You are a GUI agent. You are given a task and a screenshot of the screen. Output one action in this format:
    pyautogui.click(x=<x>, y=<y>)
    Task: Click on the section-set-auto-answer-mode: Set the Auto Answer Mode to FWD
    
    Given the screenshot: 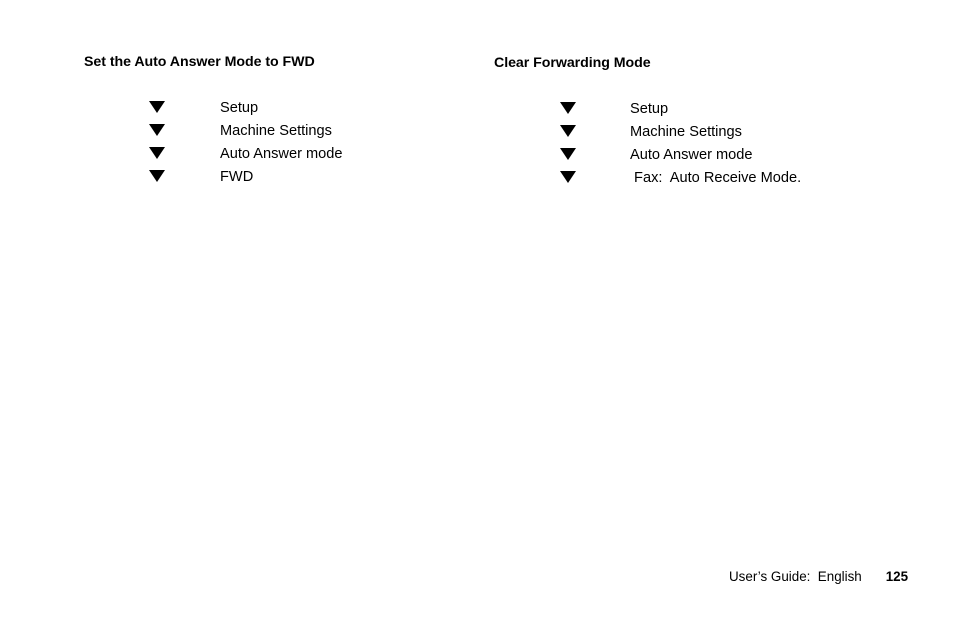 What is the action you would take?
    pyautogui.click(x=199, y=62)
    